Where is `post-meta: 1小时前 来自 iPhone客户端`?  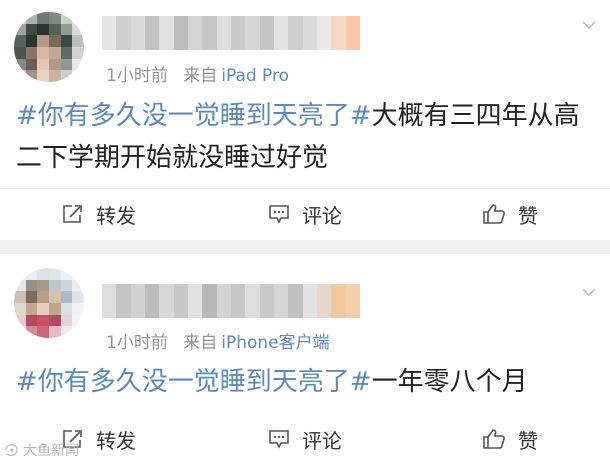
post-meta: 1小时前 来自 iPhone客户端 is located at coordinates (218, 340).